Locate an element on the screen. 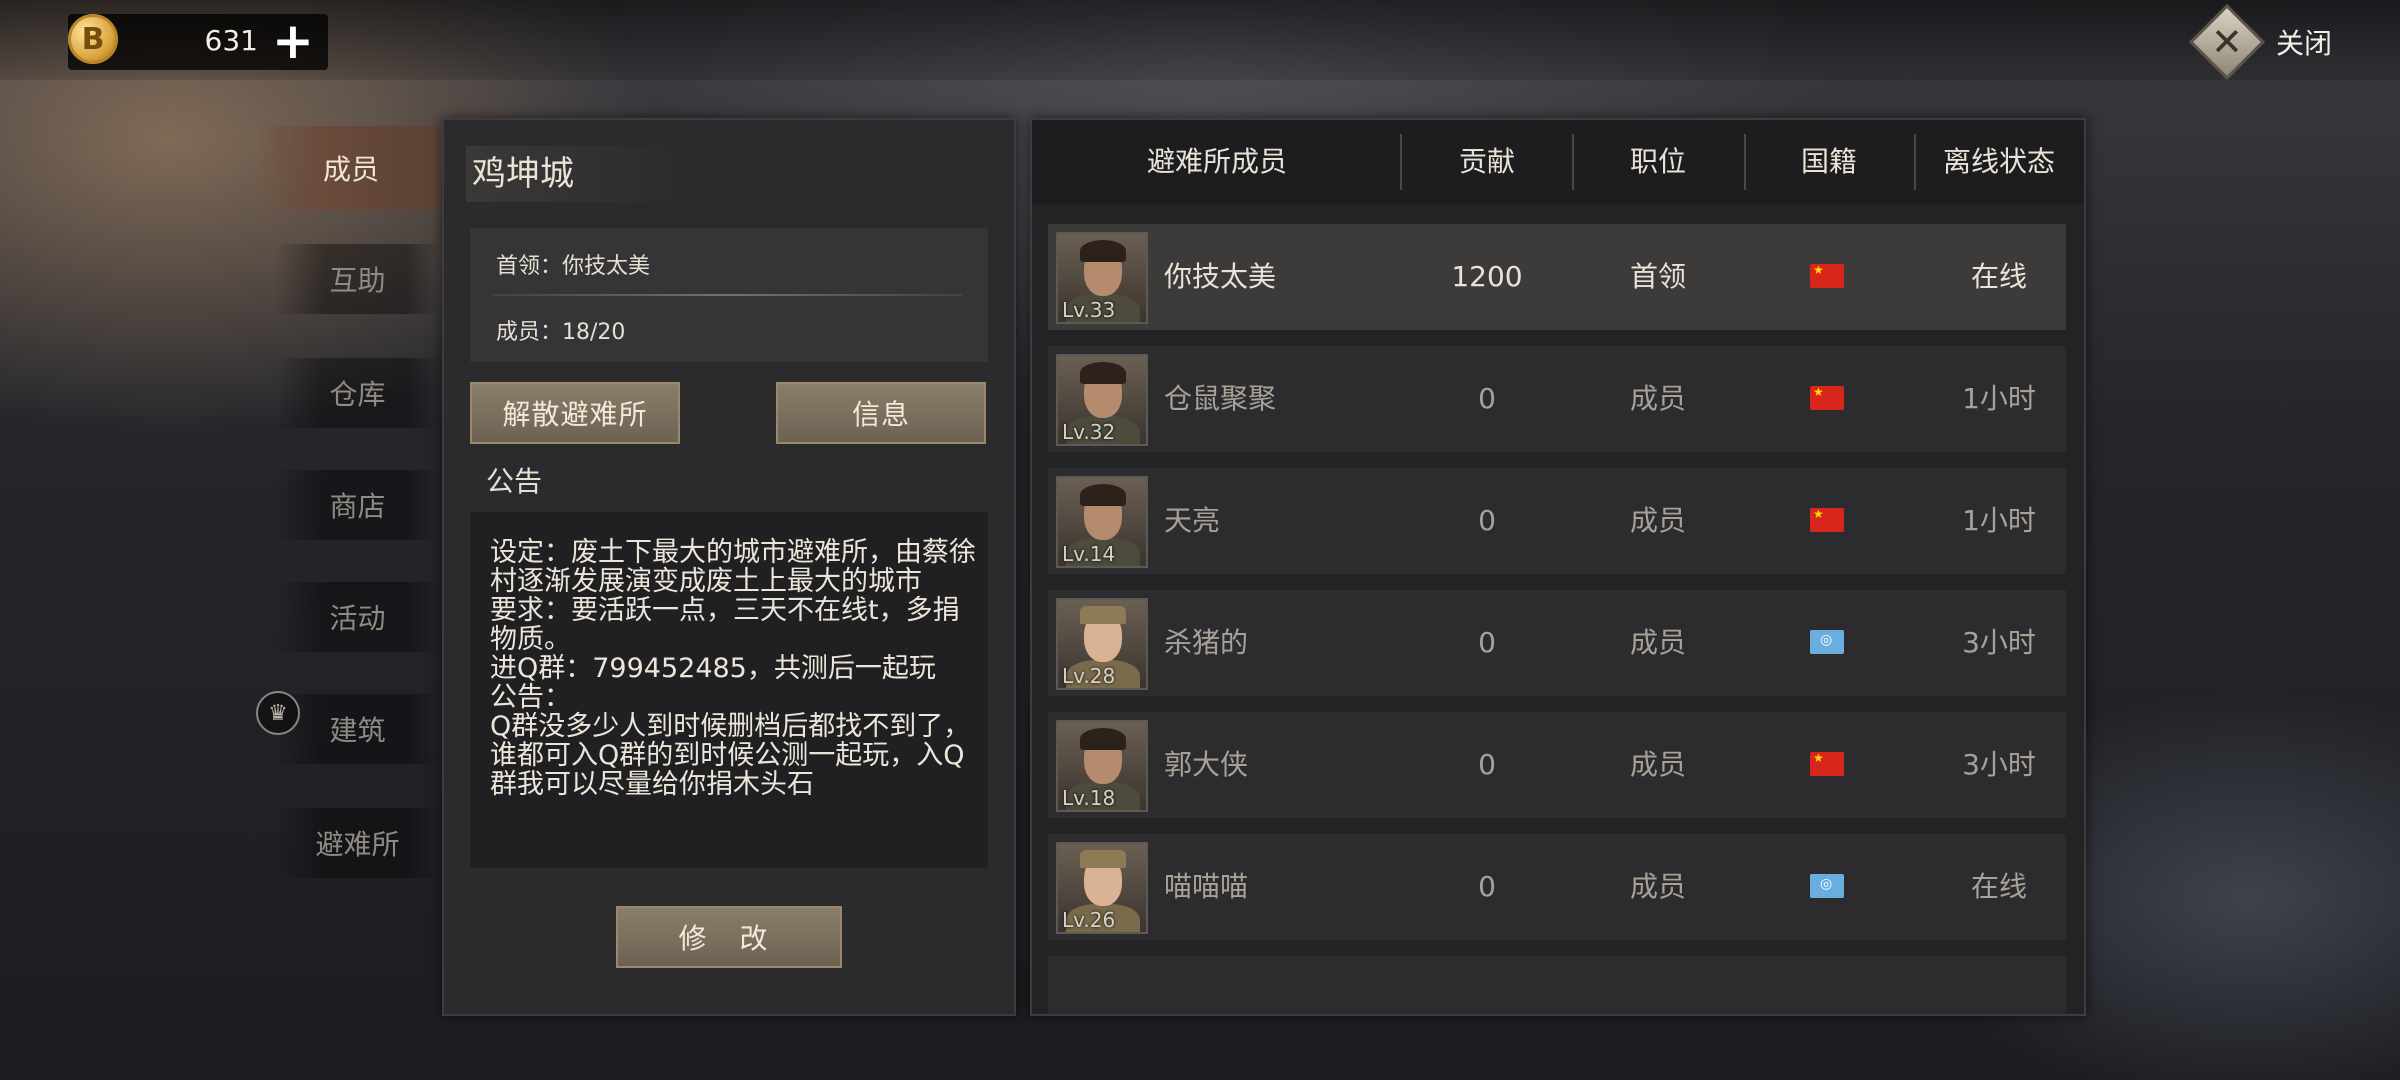  crown-icon: ♛ is located at coordinates (278, 713).